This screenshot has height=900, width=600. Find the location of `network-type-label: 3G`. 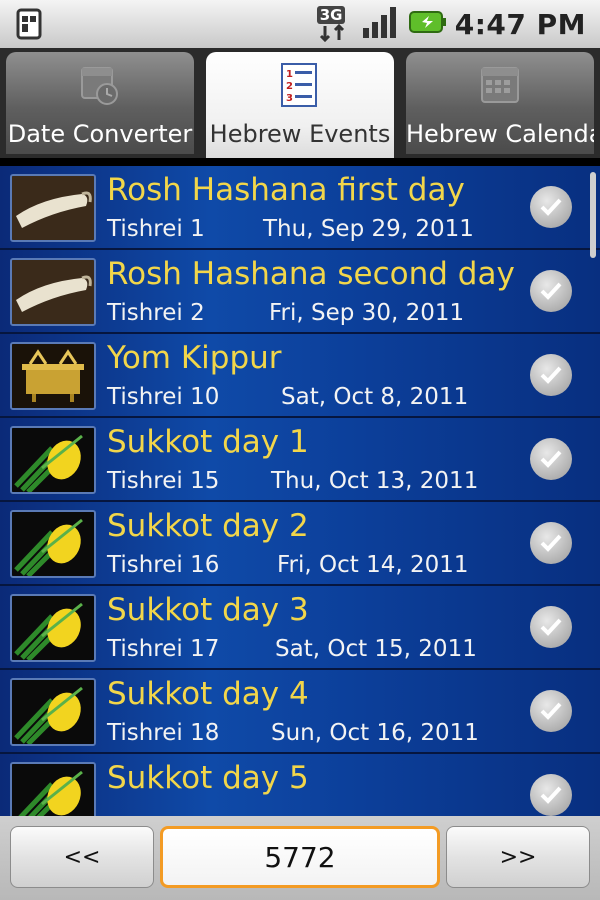

network-type-label: 3G is located at coordinates (331, 15).